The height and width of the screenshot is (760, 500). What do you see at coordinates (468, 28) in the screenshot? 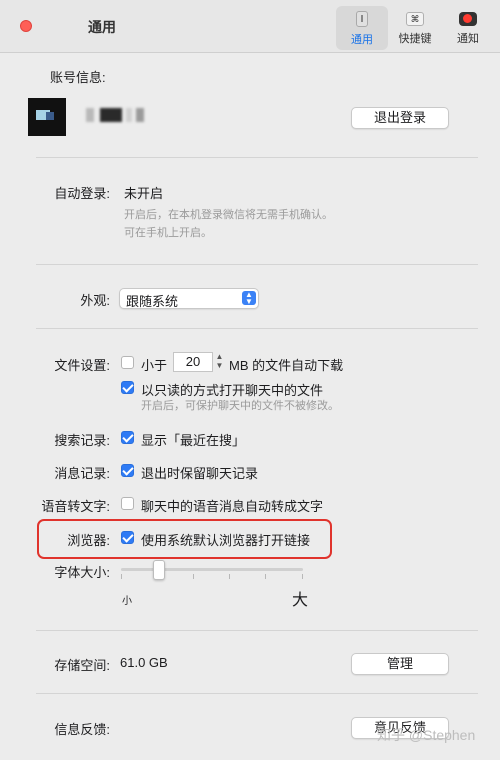
I see `tab-notifications: 通知` at bounding box center [468, 28].